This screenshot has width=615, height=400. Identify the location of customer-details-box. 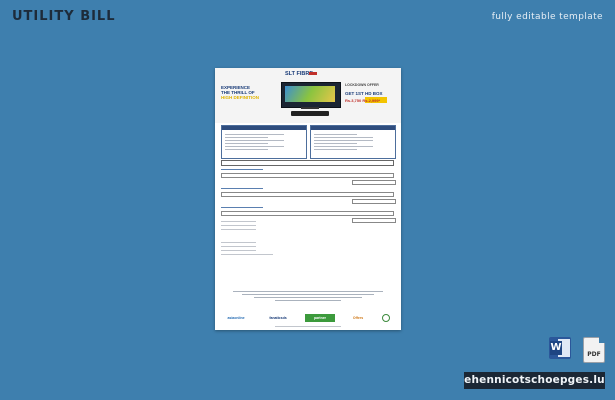
(353, 142).